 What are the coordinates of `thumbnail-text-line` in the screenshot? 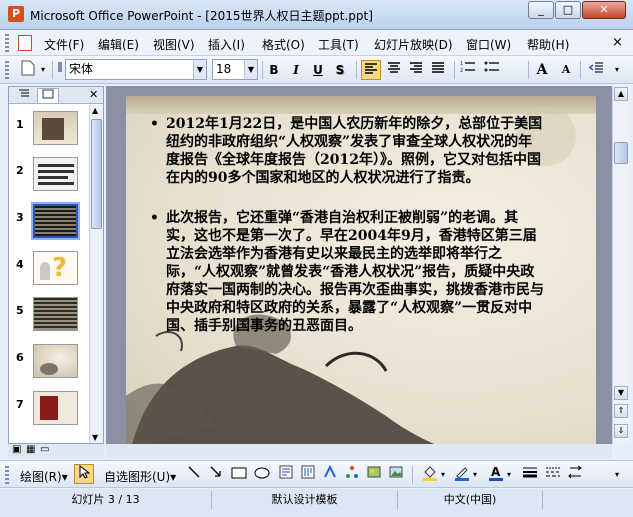 It's located at (53, 177).